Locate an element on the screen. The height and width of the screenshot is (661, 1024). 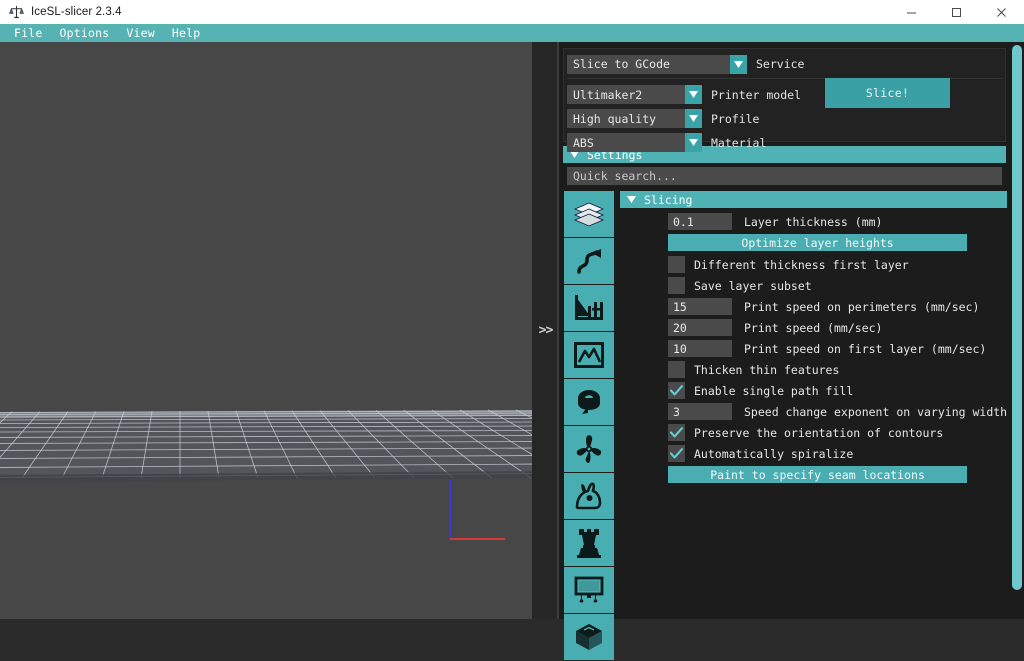
build-plate-grid is located at coordinates (266, 474).